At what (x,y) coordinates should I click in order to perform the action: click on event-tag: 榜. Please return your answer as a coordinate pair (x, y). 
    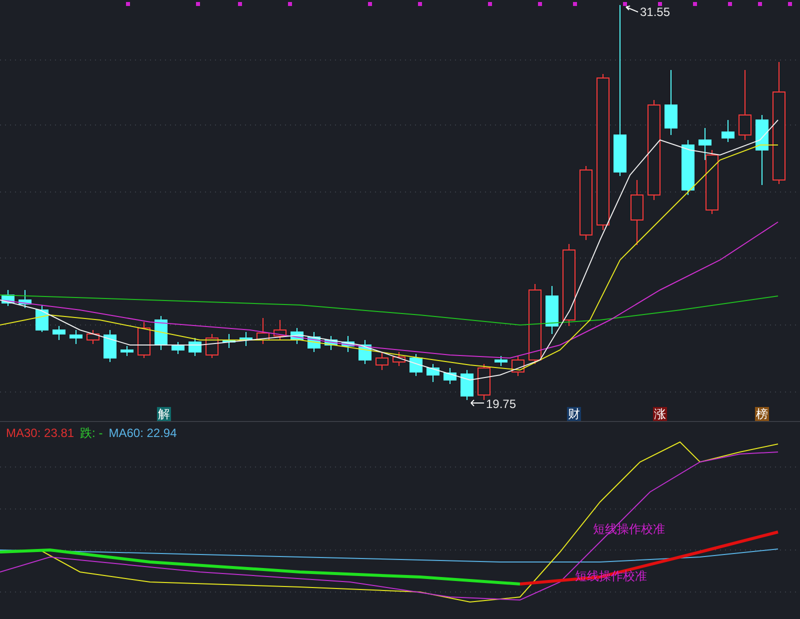
    Looking at the image, I should click on (762, 414).